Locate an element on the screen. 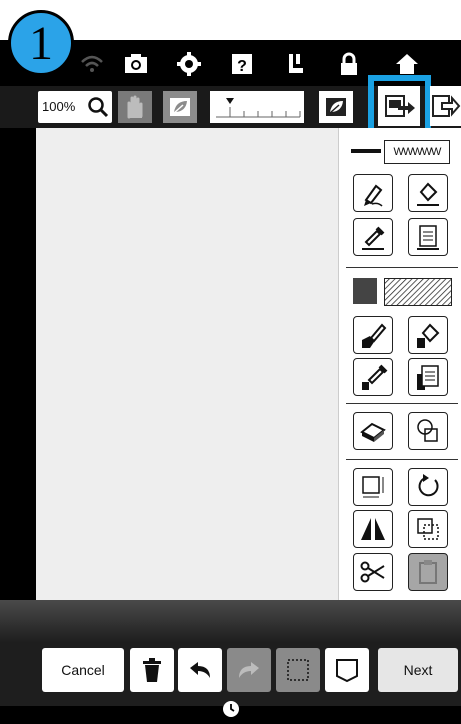 Image resolution: width=461 pixels, height=724 pixels. zoom-icon is located at coordinates (98, 107).